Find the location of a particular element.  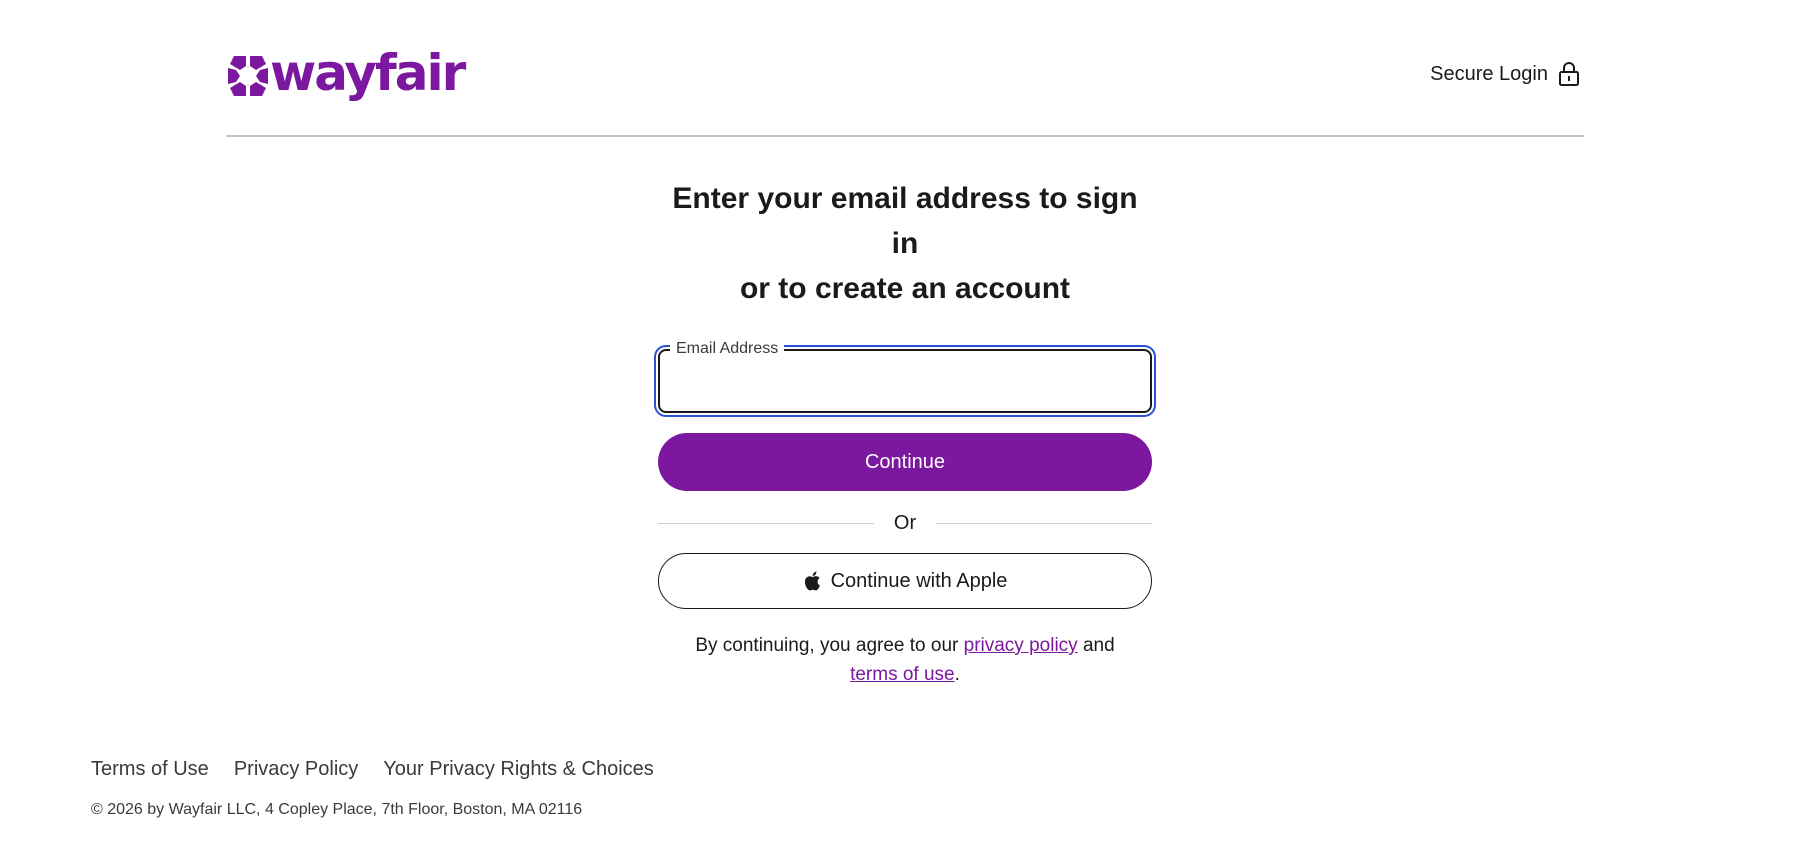

wayfair-logo: wayfair is located at coordinates (346, 75).